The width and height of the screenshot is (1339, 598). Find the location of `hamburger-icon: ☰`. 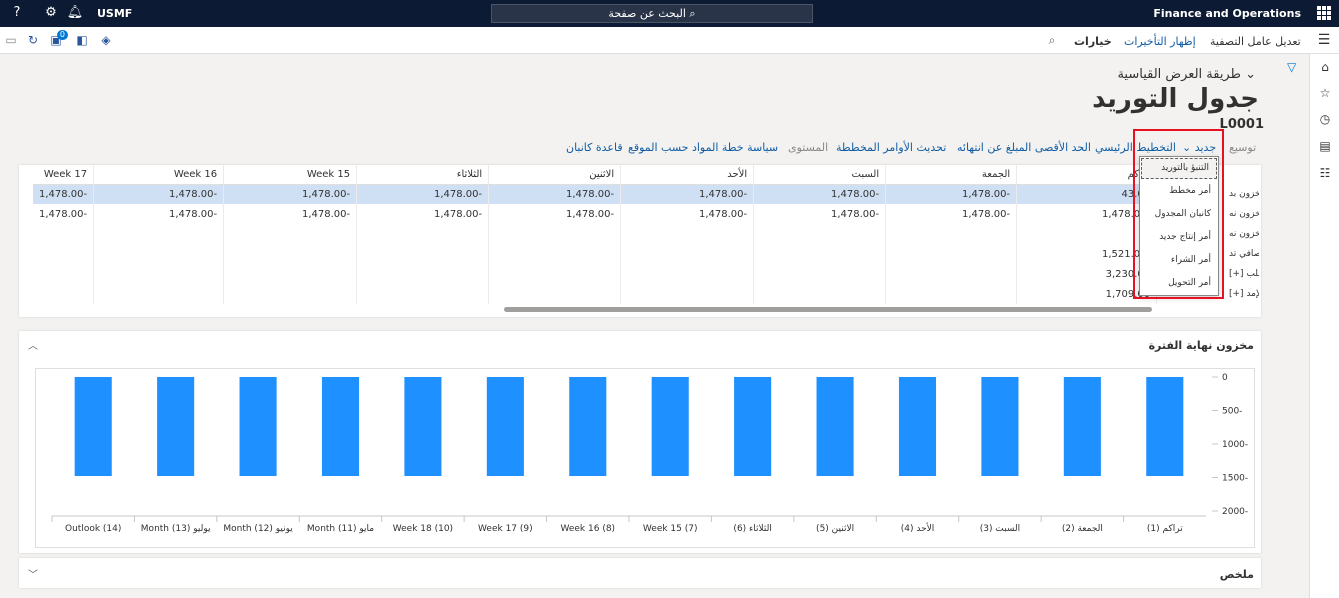

hamburger-icon: ☰ is located at coordinates (1324, 40).